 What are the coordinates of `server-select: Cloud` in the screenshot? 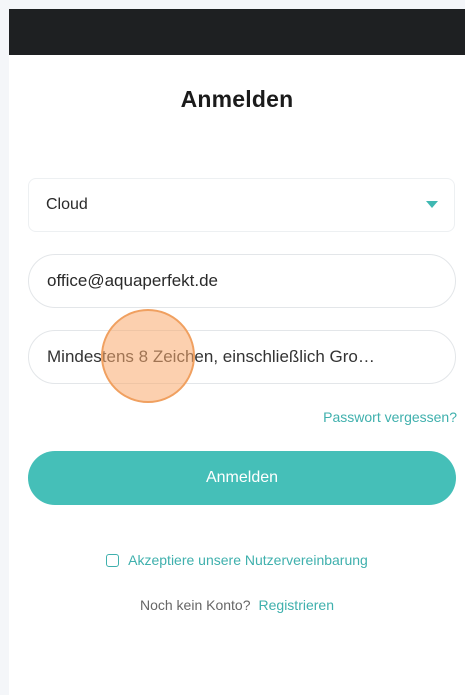 It's located at (241, 205).